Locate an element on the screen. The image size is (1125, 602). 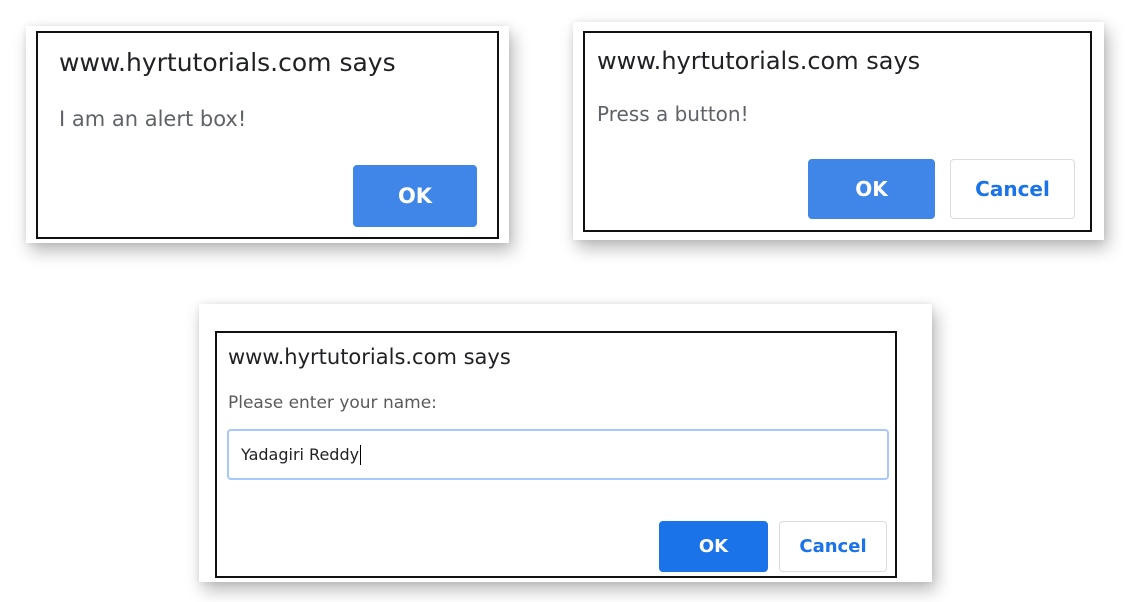
alert-dialog-message: I am an alert box! is located at coordinates (153, 119).